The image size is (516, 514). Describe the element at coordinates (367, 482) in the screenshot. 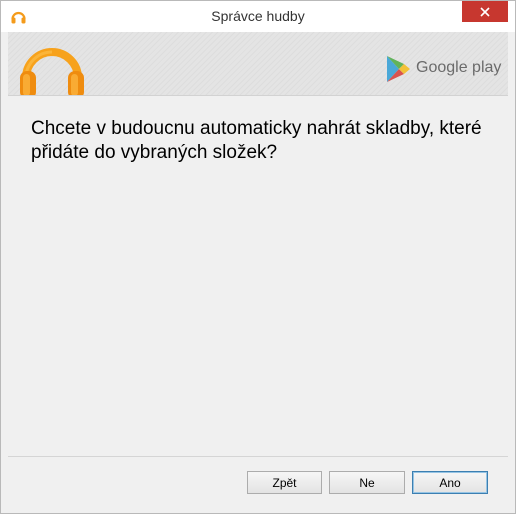

I see `no-button: Ne` at that location.